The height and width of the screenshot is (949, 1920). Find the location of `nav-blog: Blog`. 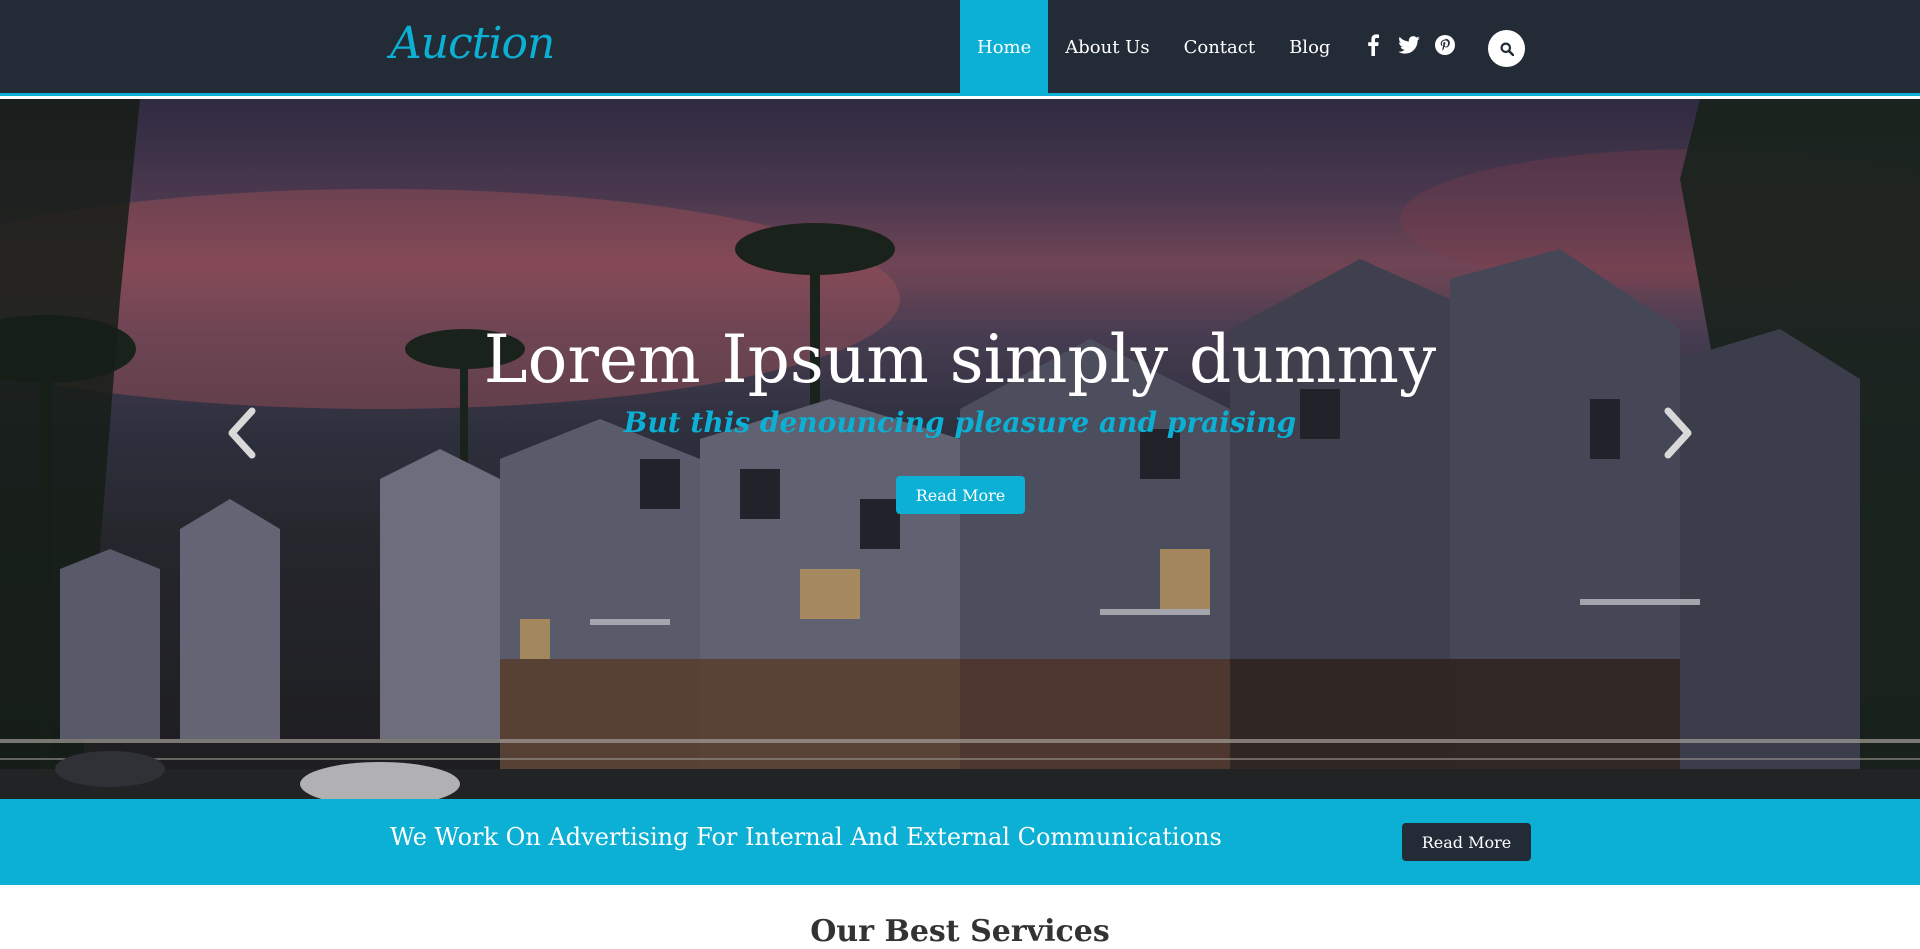

nav-blog: Blog is located at coordinates (1309, 48).